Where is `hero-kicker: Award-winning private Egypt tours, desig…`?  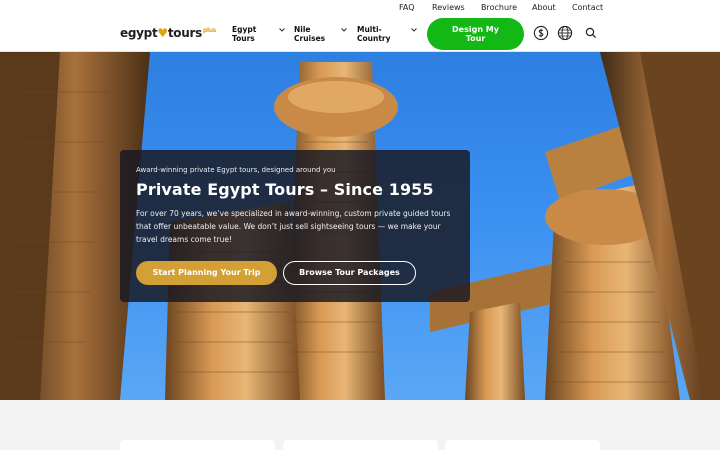 hero-kicker: Award-winning private Egypt tours, desig… is located at coordinates (236, 170).